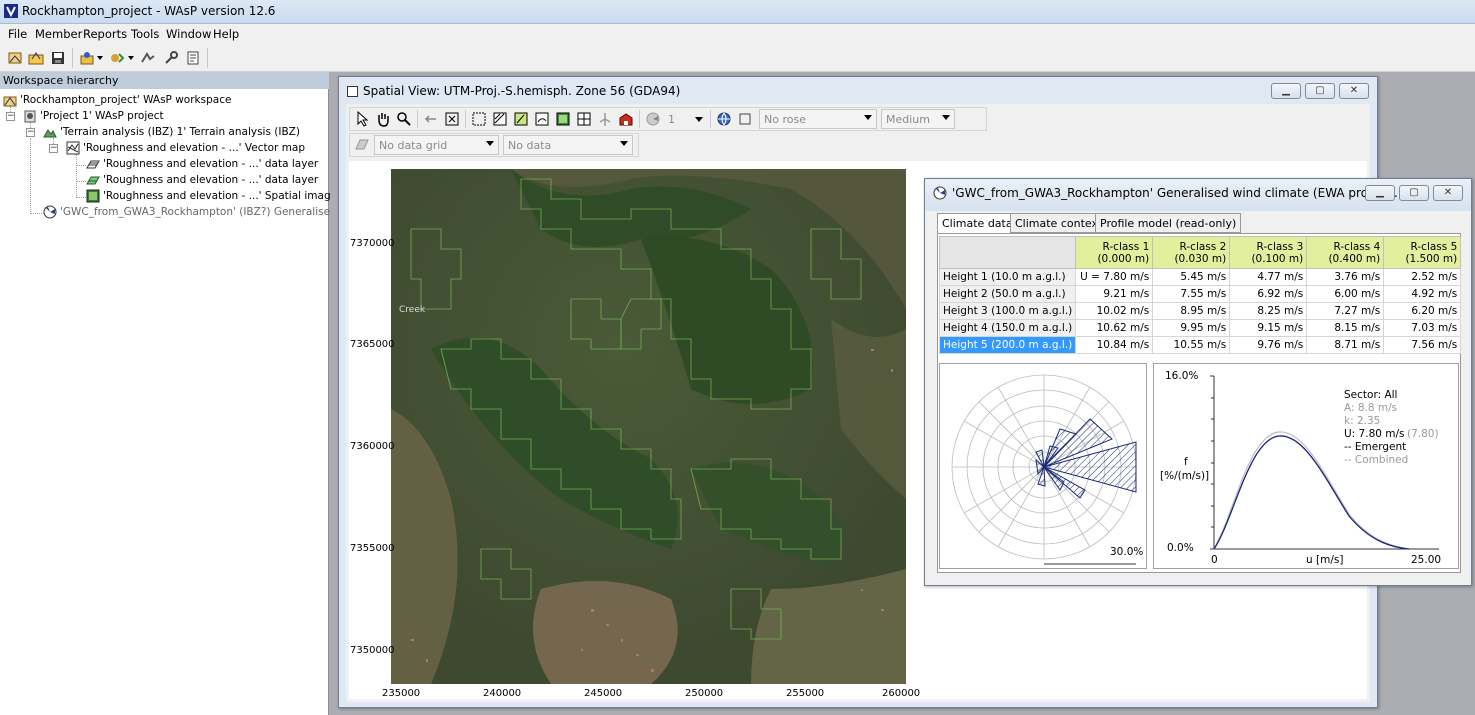  What do you see at coordinates (605, 119) in the screenshot?
I see `turbine-icon` at bounding box center [605, 119].